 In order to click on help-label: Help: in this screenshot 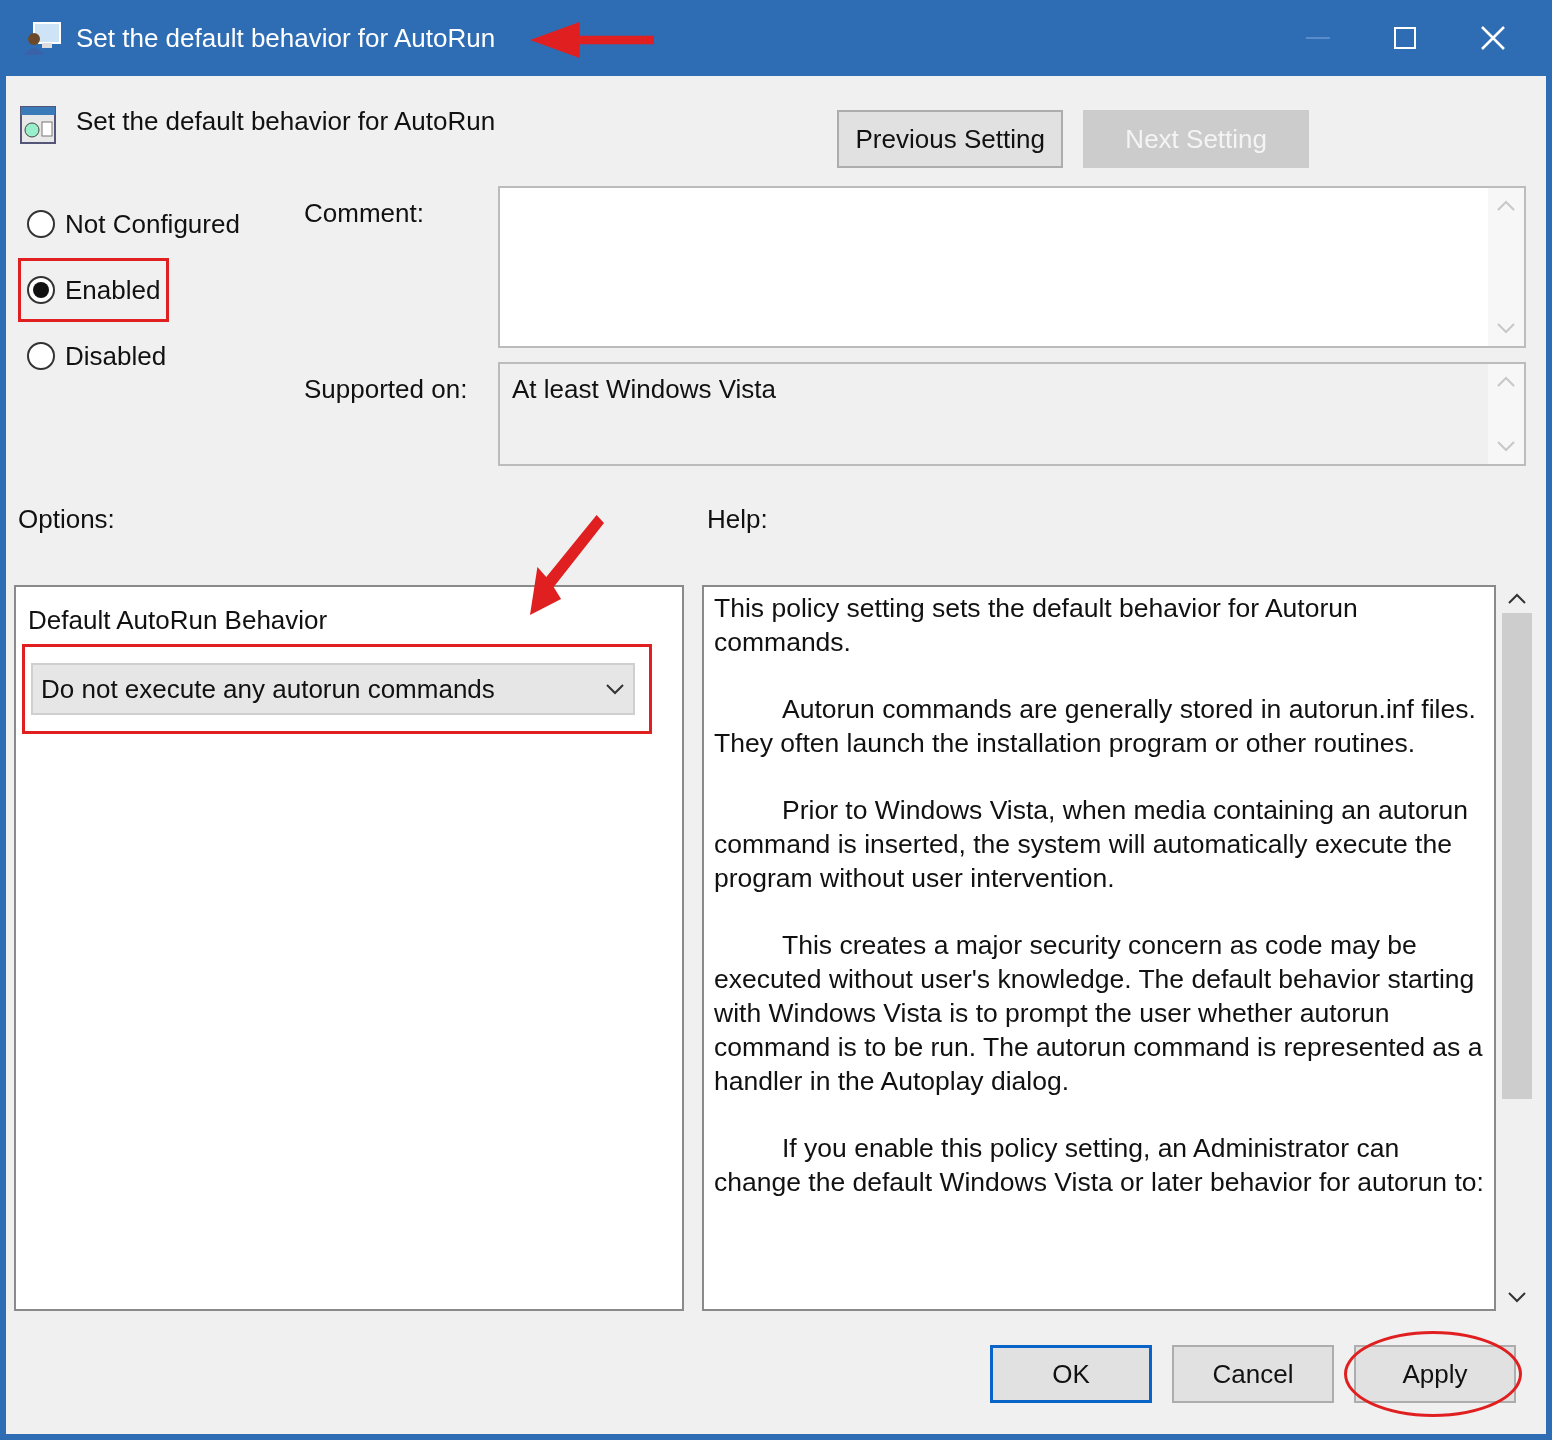, I will do `click(737, 519)`.